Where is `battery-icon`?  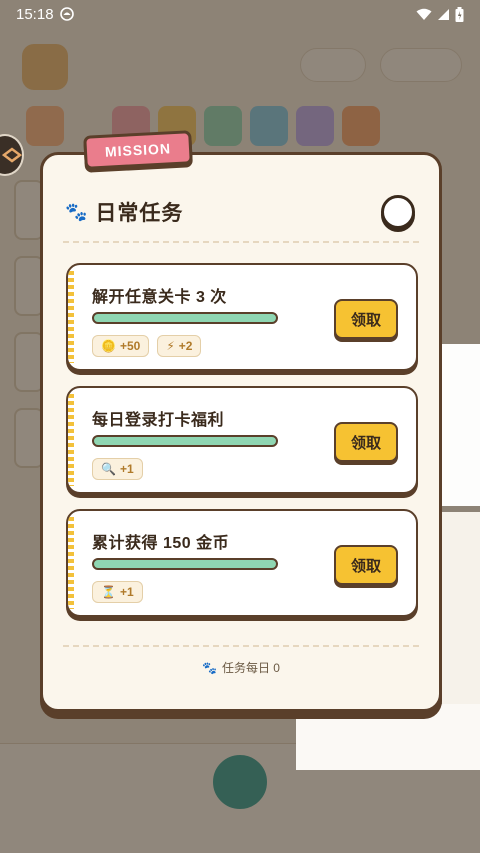 battery-icon is located at coordinates (459, 14).